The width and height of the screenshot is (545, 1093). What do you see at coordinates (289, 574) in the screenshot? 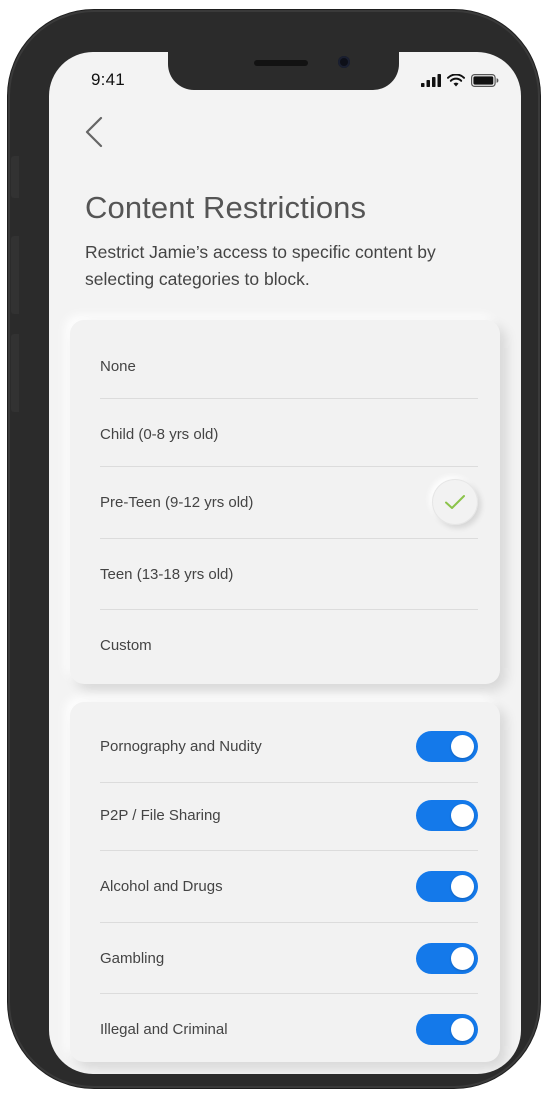
I see `level-option-teen: Teen (13-18 yrs old)` at bounding box center [289, 574].